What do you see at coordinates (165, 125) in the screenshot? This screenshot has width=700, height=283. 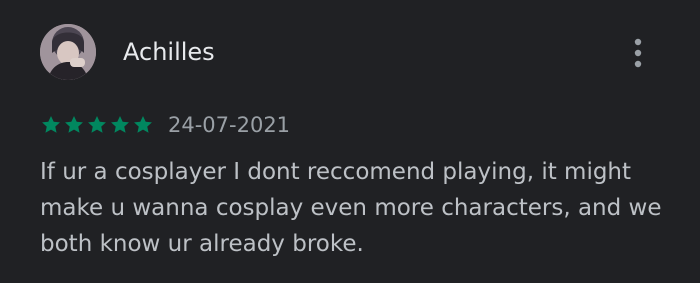 I see `review-meta: 24-07-2021` at bounding box center [165, 125].